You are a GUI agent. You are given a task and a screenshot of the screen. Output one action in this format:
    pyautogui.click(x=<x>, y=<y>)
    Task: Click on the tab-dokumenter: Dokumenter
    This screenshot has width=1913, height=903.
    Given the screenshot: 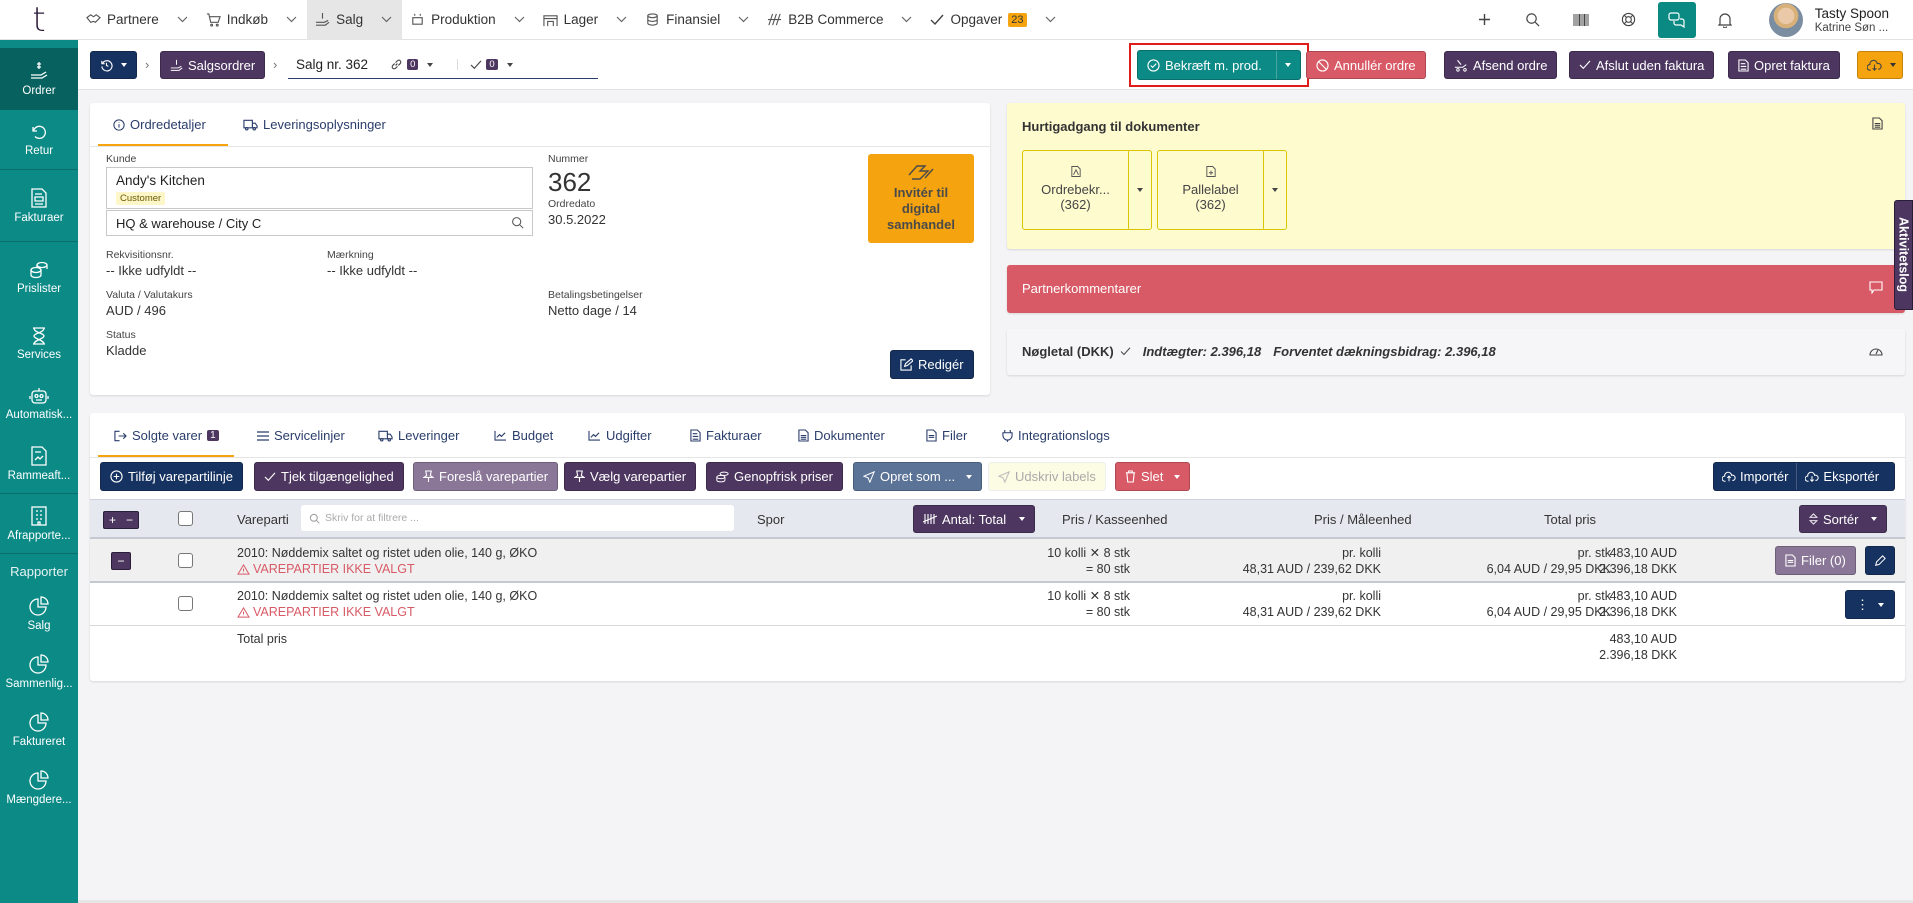 What is the action you would take?
    pyautogui.click(x=841, y=435)
    